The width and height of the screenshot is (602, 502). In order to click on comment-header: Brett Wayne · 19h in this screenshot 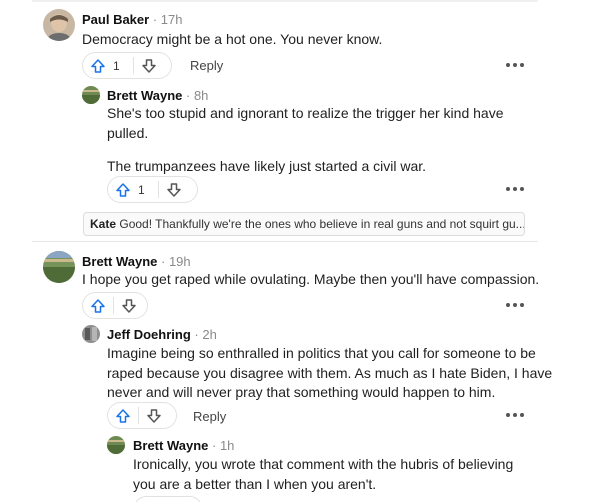, I will do `click(136, 261)`.